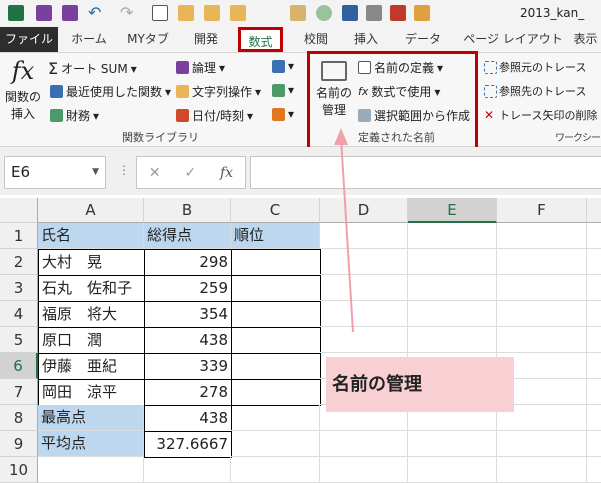  Describe the element at coordinates (420, 384) in the screenshot. I see `callout-label: 名前の管理` at that location.